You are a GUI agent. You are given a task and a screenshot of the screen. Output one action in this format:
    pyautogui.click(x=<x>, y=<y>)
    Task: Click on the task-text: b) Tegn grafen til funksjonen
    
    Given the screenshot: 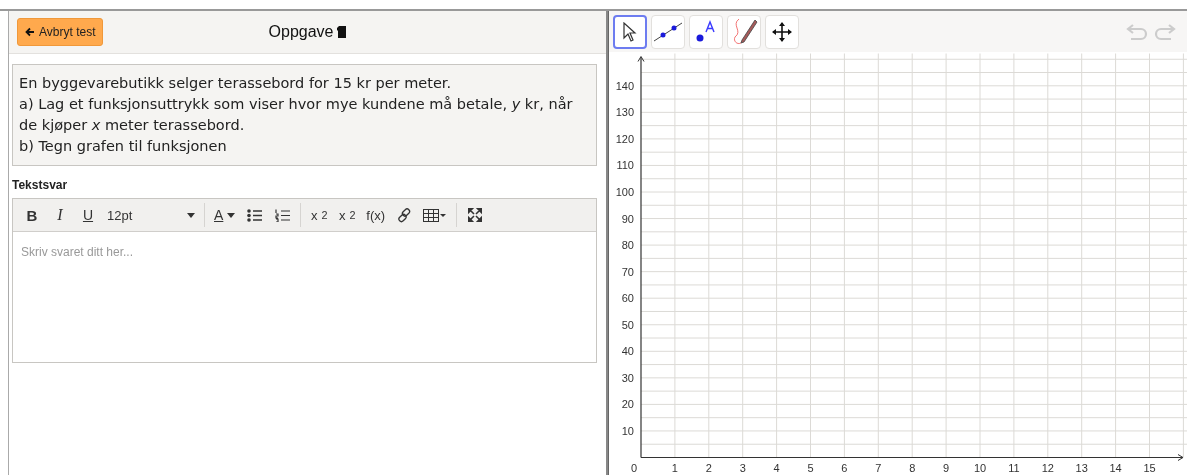 What is the action you would take?
    pyautogui.click(x=123, y=146)
    